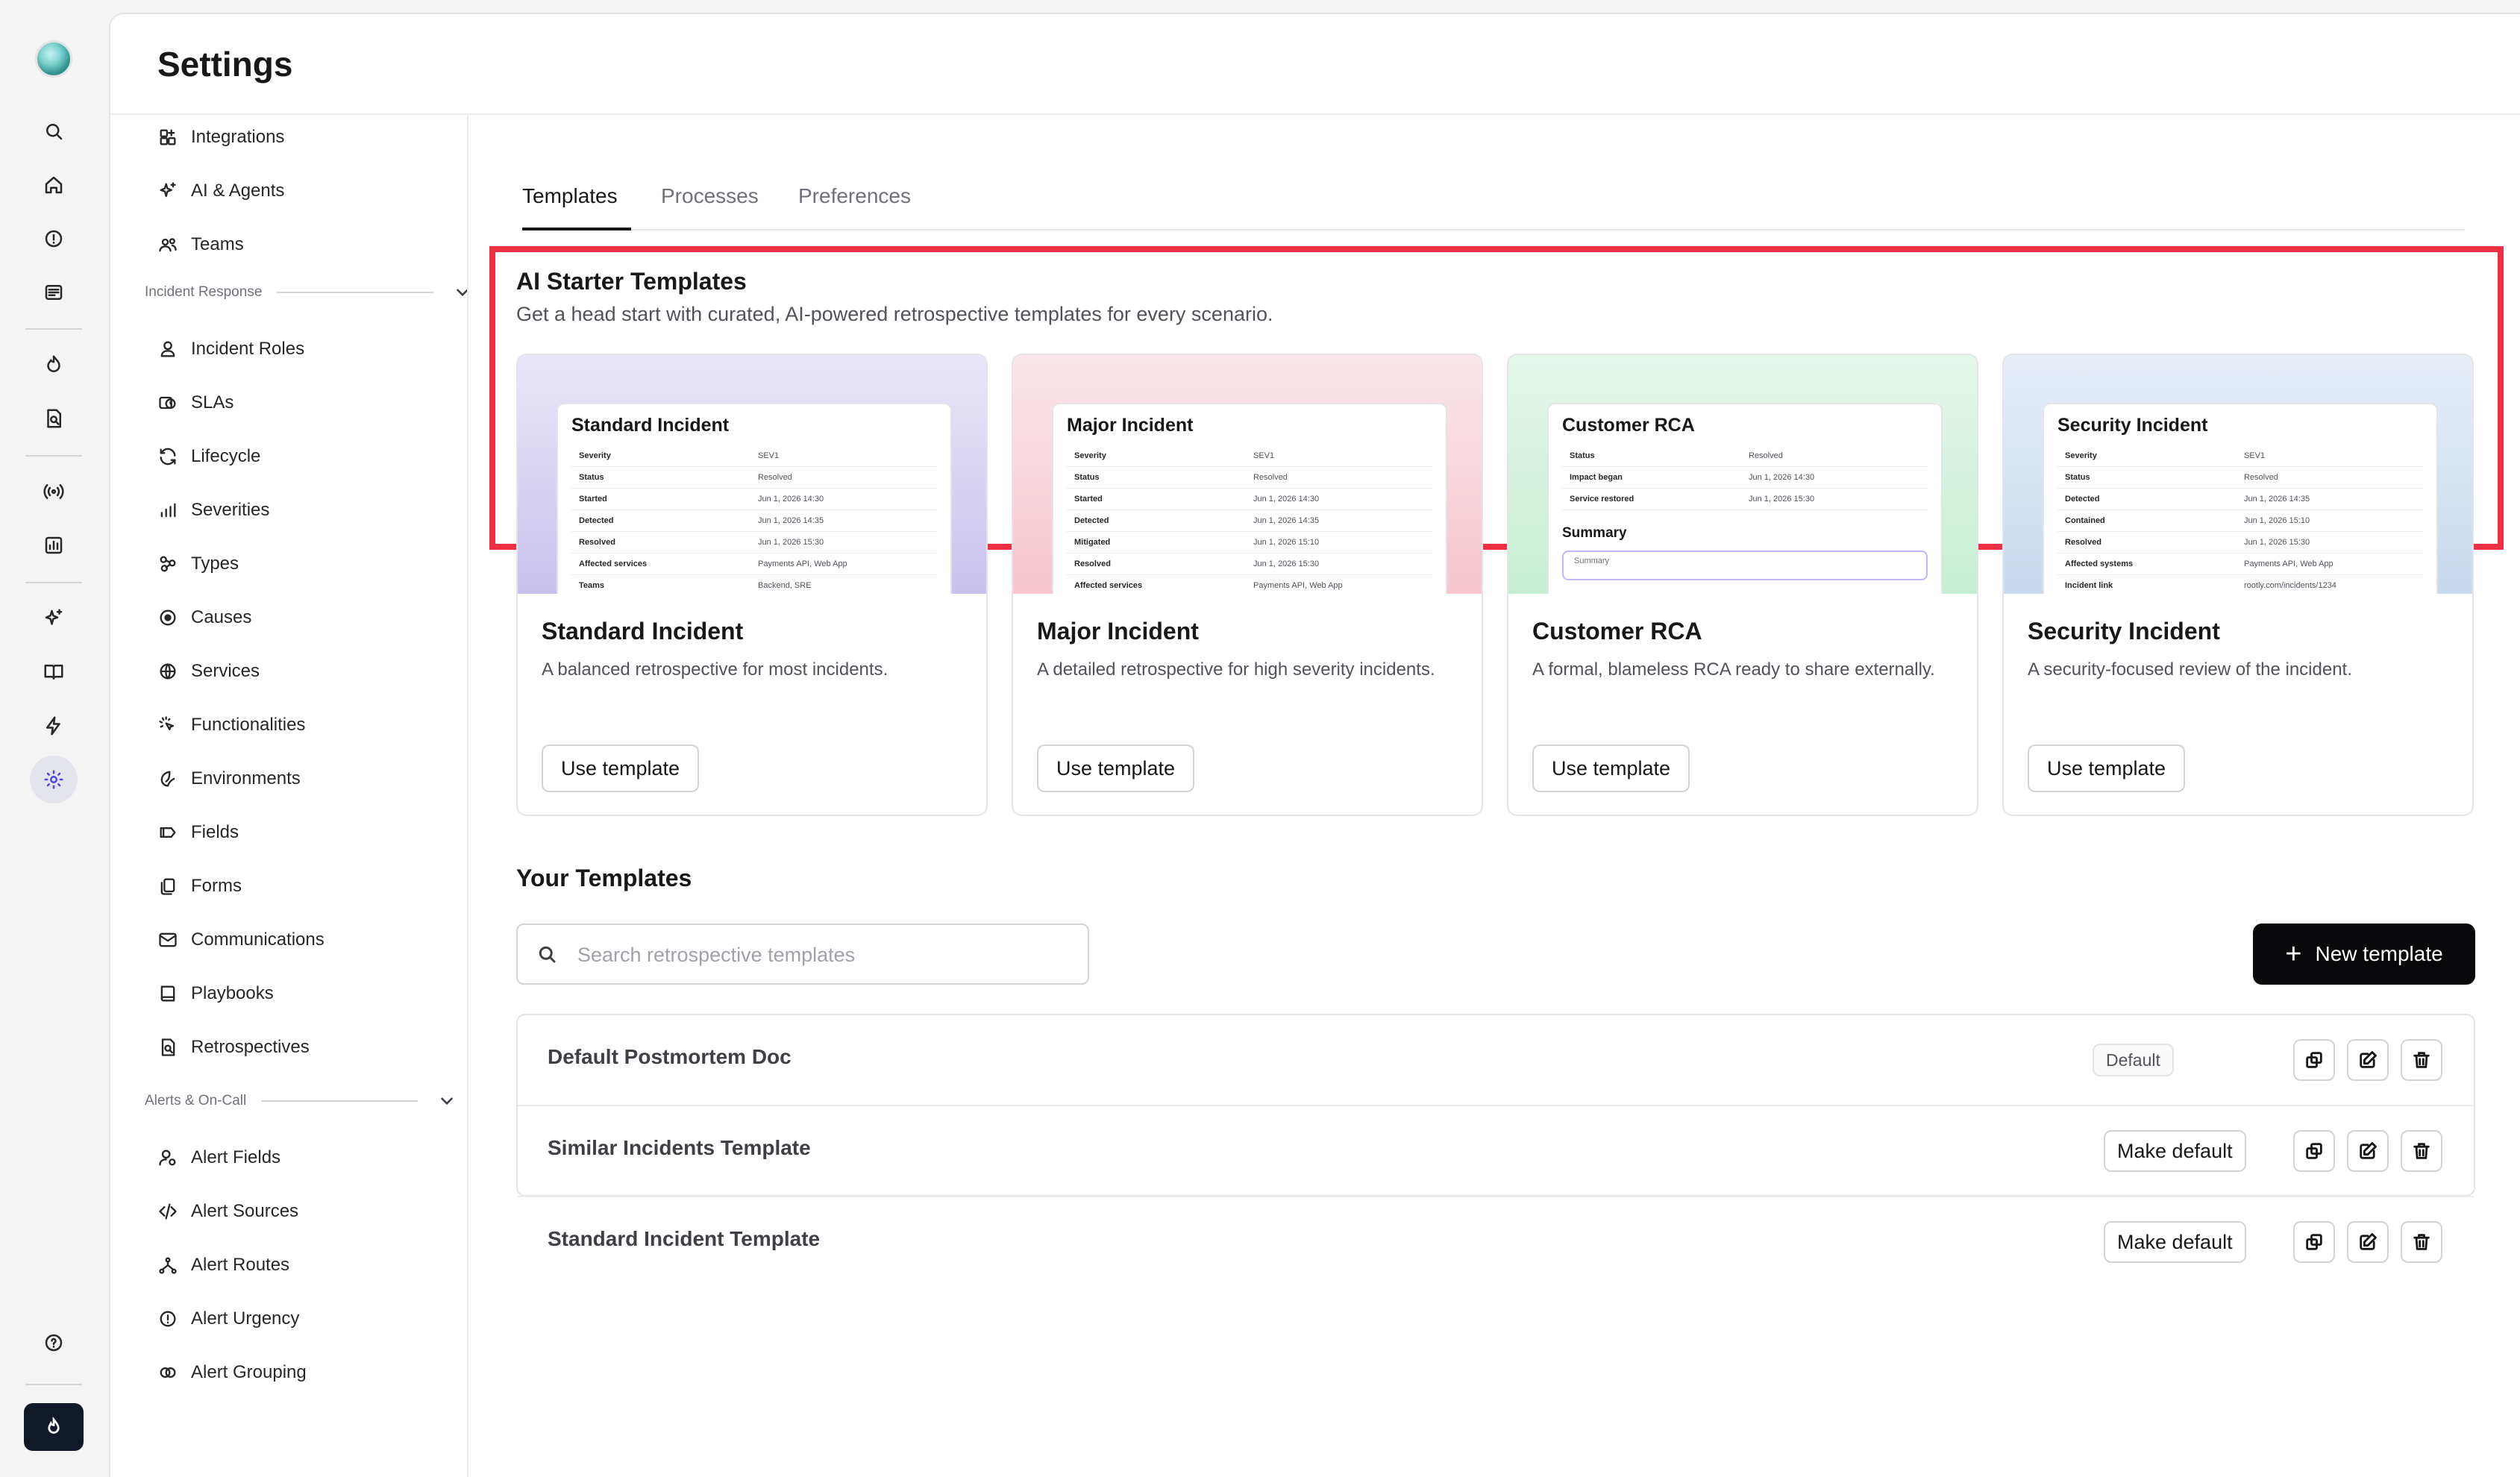  Describe the element at coordinates (2240, 543) in the screenshot. I see `preview-row: Resolved Jun 1, 2026 15:30` at that location.